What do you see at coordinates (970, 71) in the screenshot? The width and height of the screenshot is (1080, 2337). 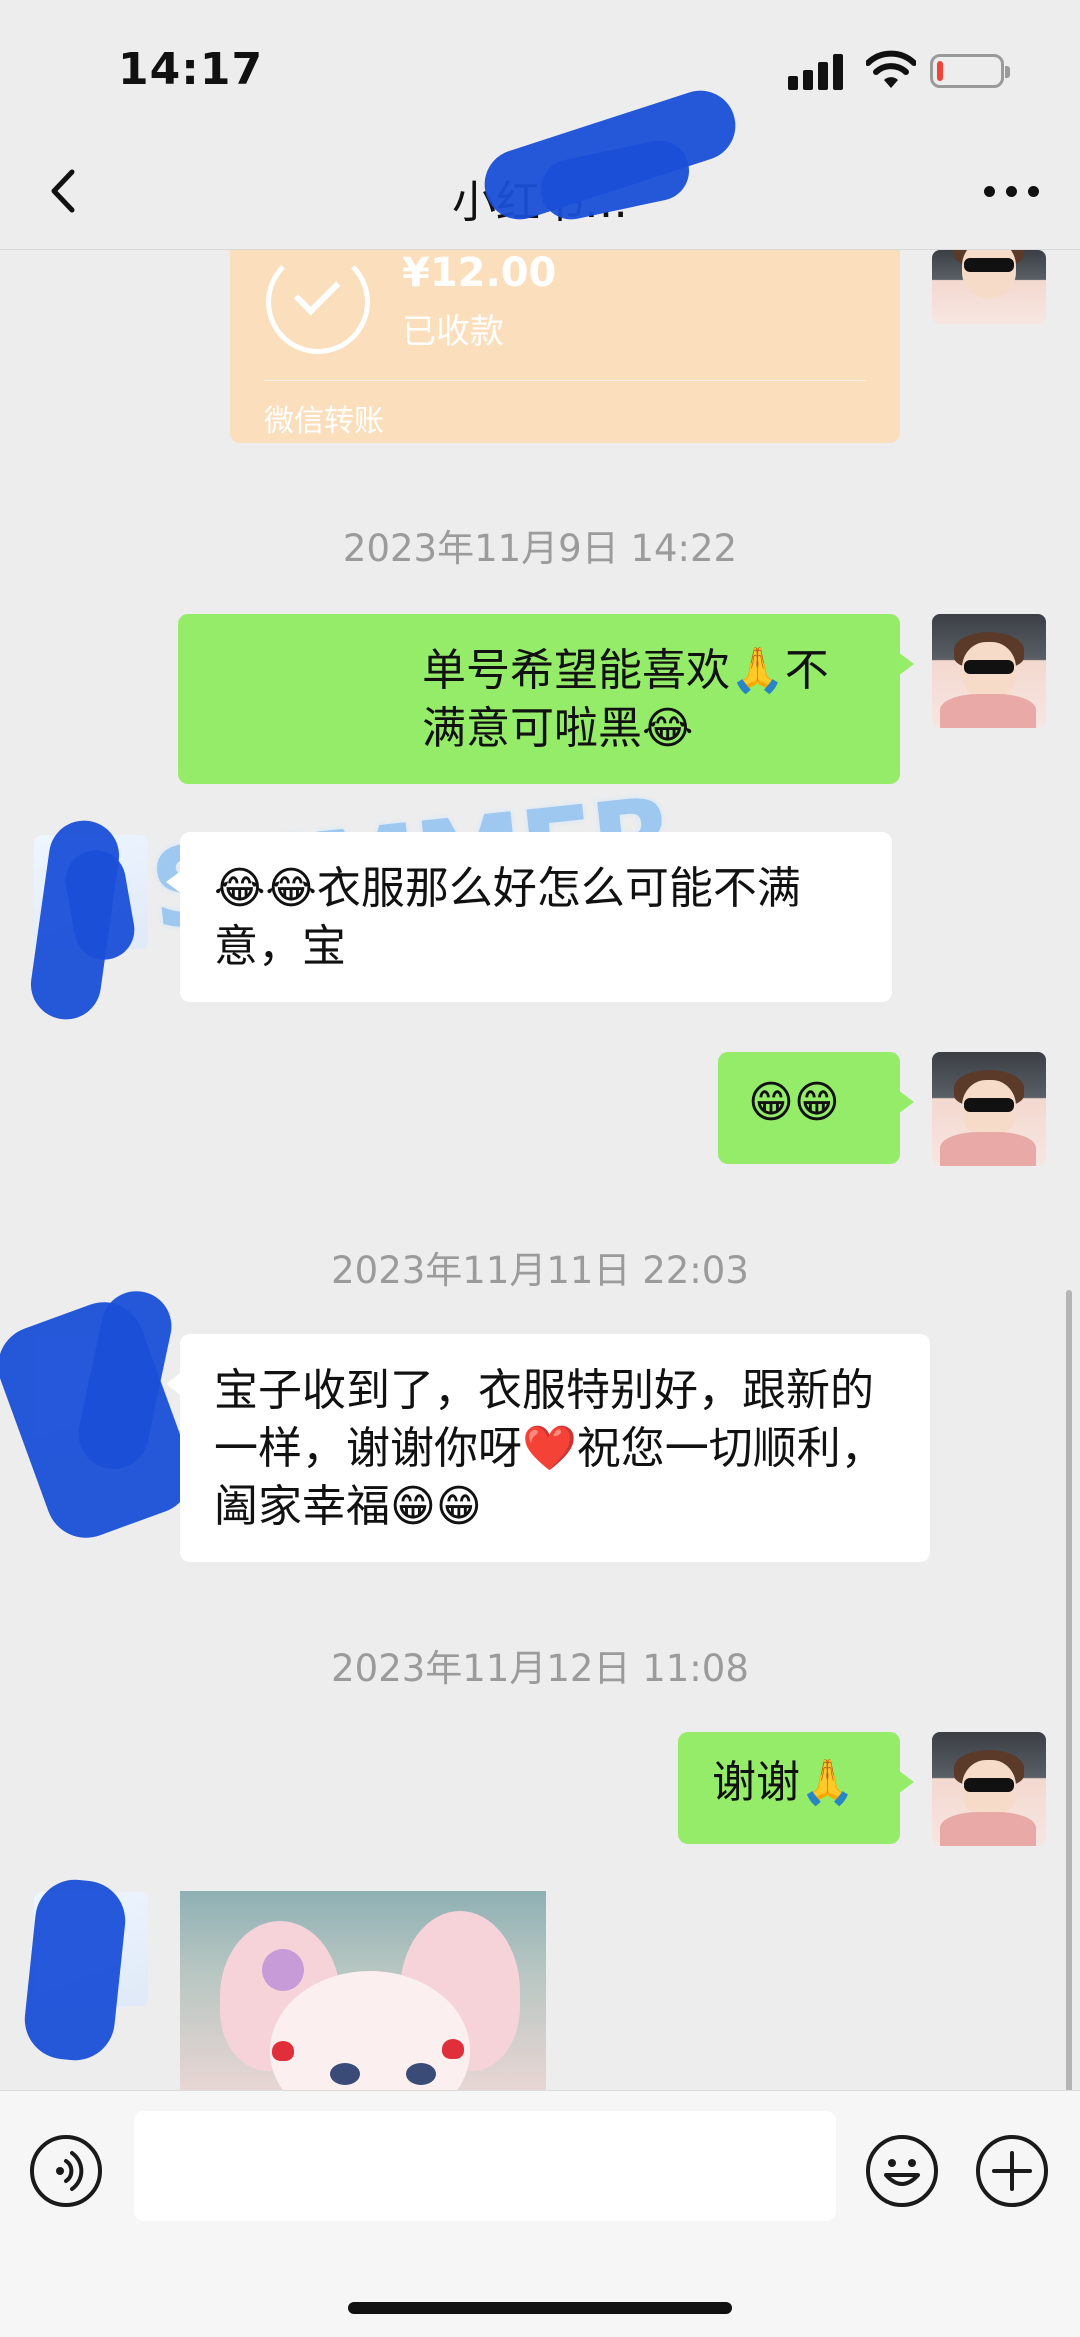 I see `battery-icon` at bounding box center [970, 71].